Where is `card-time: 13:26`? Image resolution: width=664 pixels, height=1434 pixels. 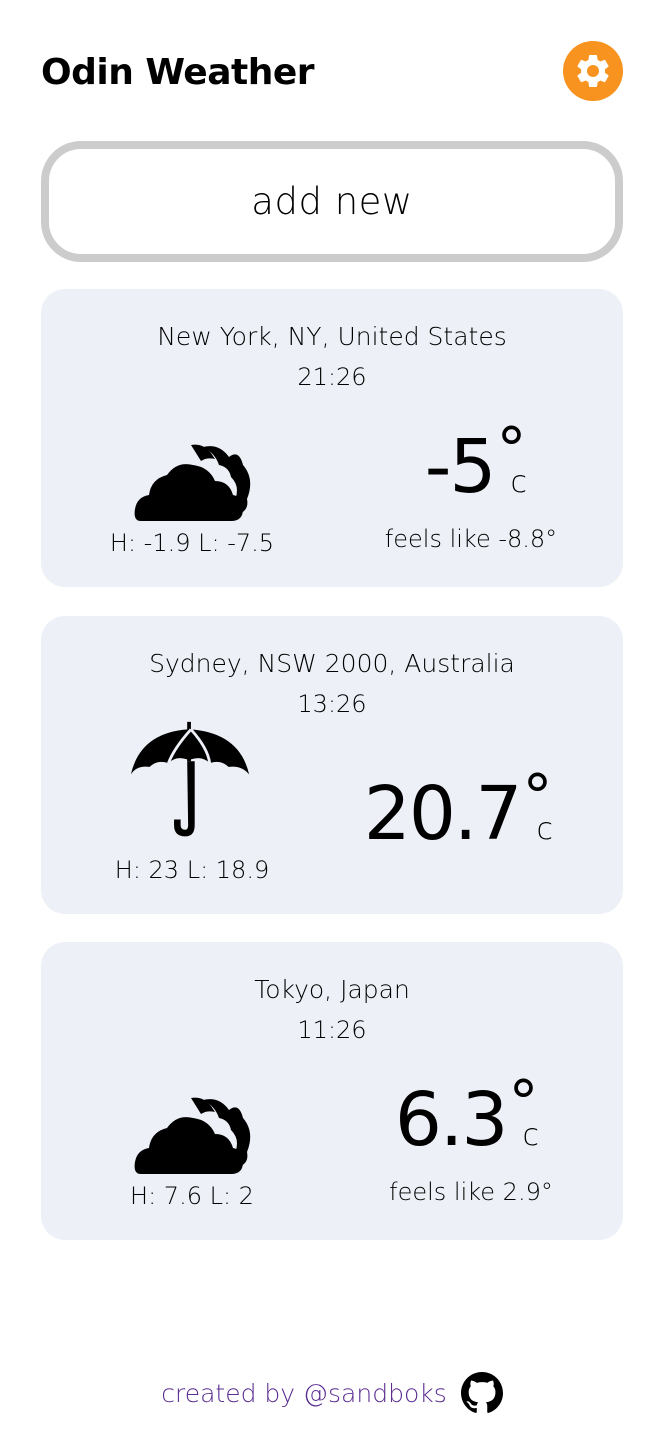
card-time: 13:26 is located at coordinates (332, 704).